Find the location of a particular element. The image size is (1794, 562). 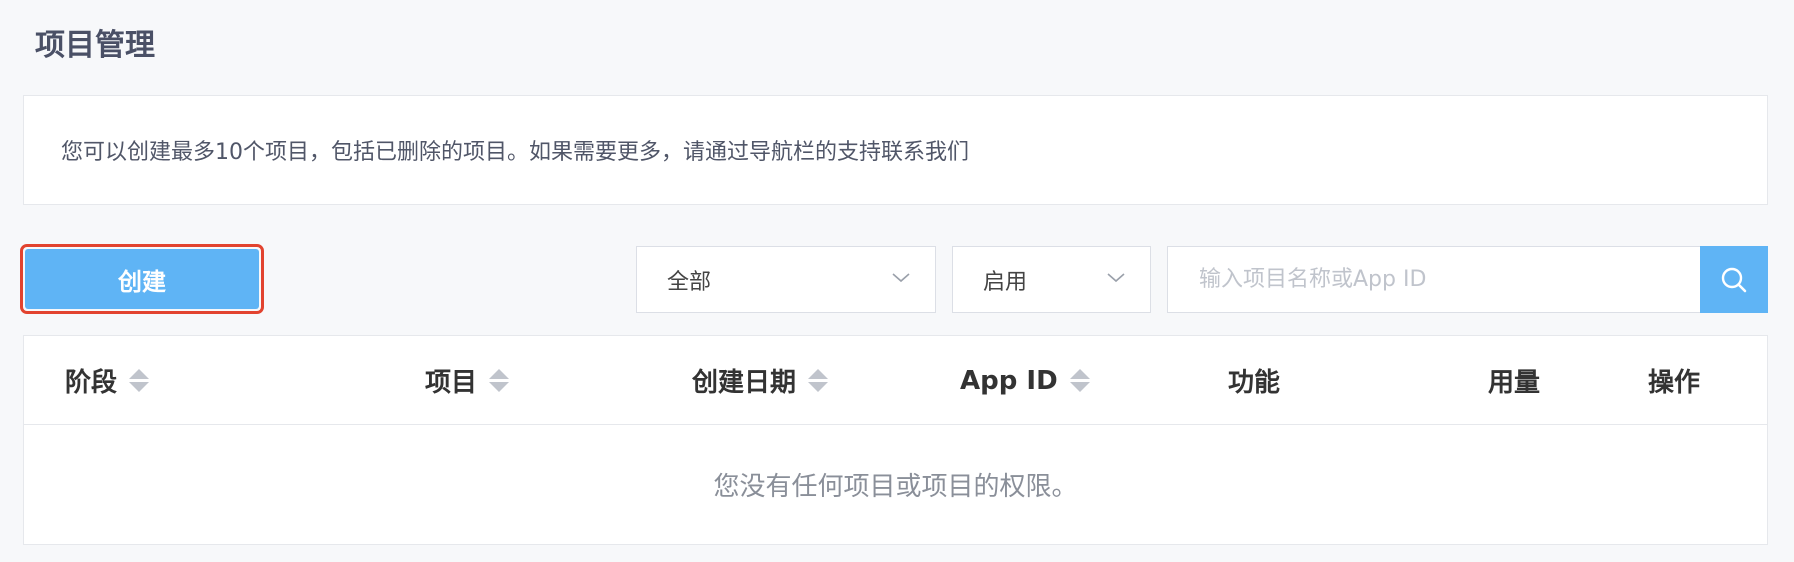

column-label: 项目 is located at coordinates (451, 383).